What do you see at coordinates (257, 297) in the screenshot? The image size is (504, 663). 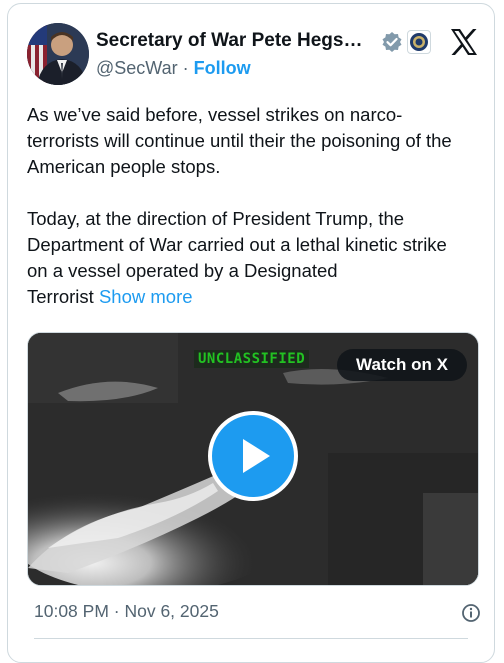 I see `post-text-last-line: Terrorist Show more` at bounding box center [257, 297].